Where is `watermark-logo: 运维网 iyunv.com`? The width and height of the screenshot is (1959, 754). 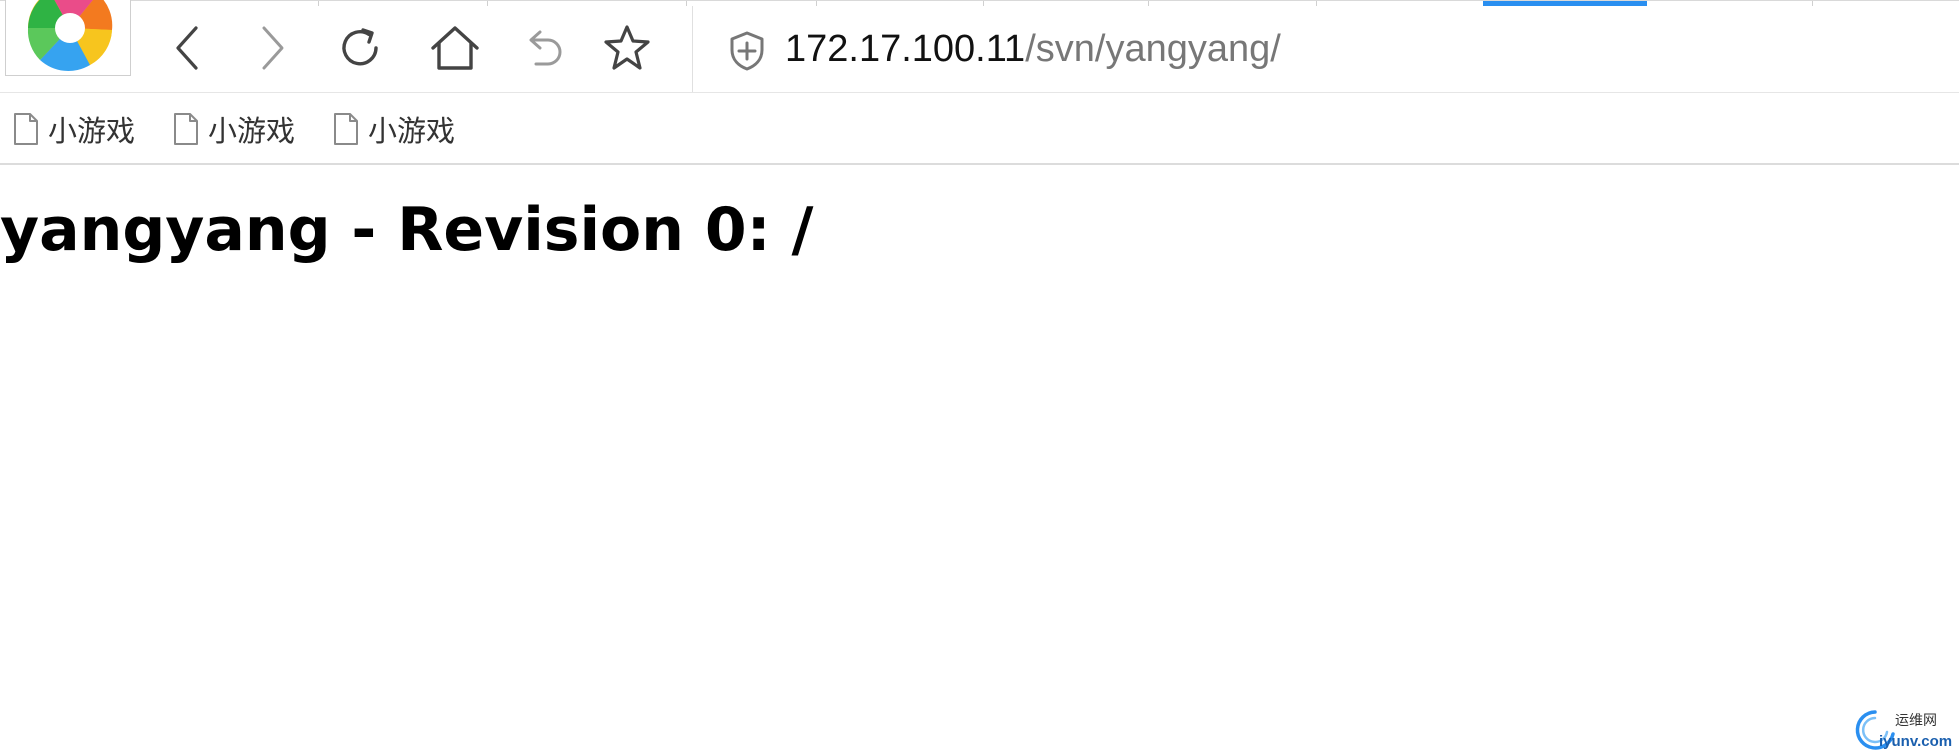 watermark-logo: 运维网 iyunv.com is located at coordinates (1906, 729).